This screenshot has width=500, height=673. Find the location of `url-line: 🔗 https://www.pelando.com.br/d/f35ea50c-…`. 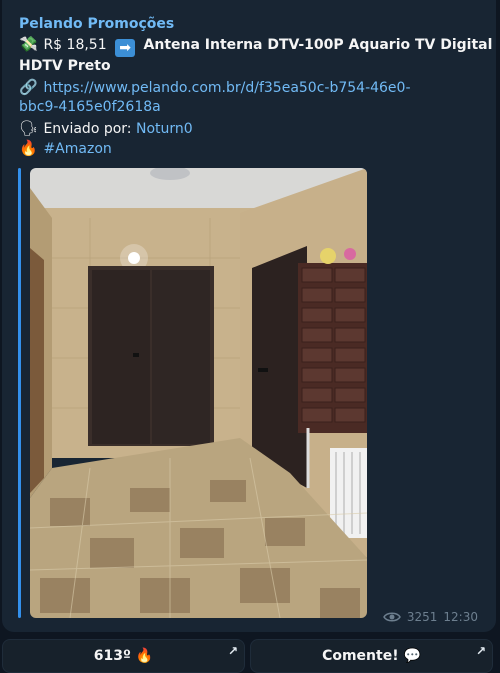

url-line: 🔗 https://www.pelando.com.br/d/f35ea50c-… is located at coordinates (215, 87).